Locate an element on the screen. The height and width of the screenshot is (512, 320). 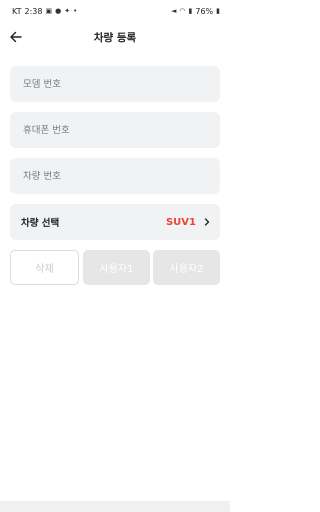
vehicle-select-value: SUV1 is located at coordinates (180, 222).